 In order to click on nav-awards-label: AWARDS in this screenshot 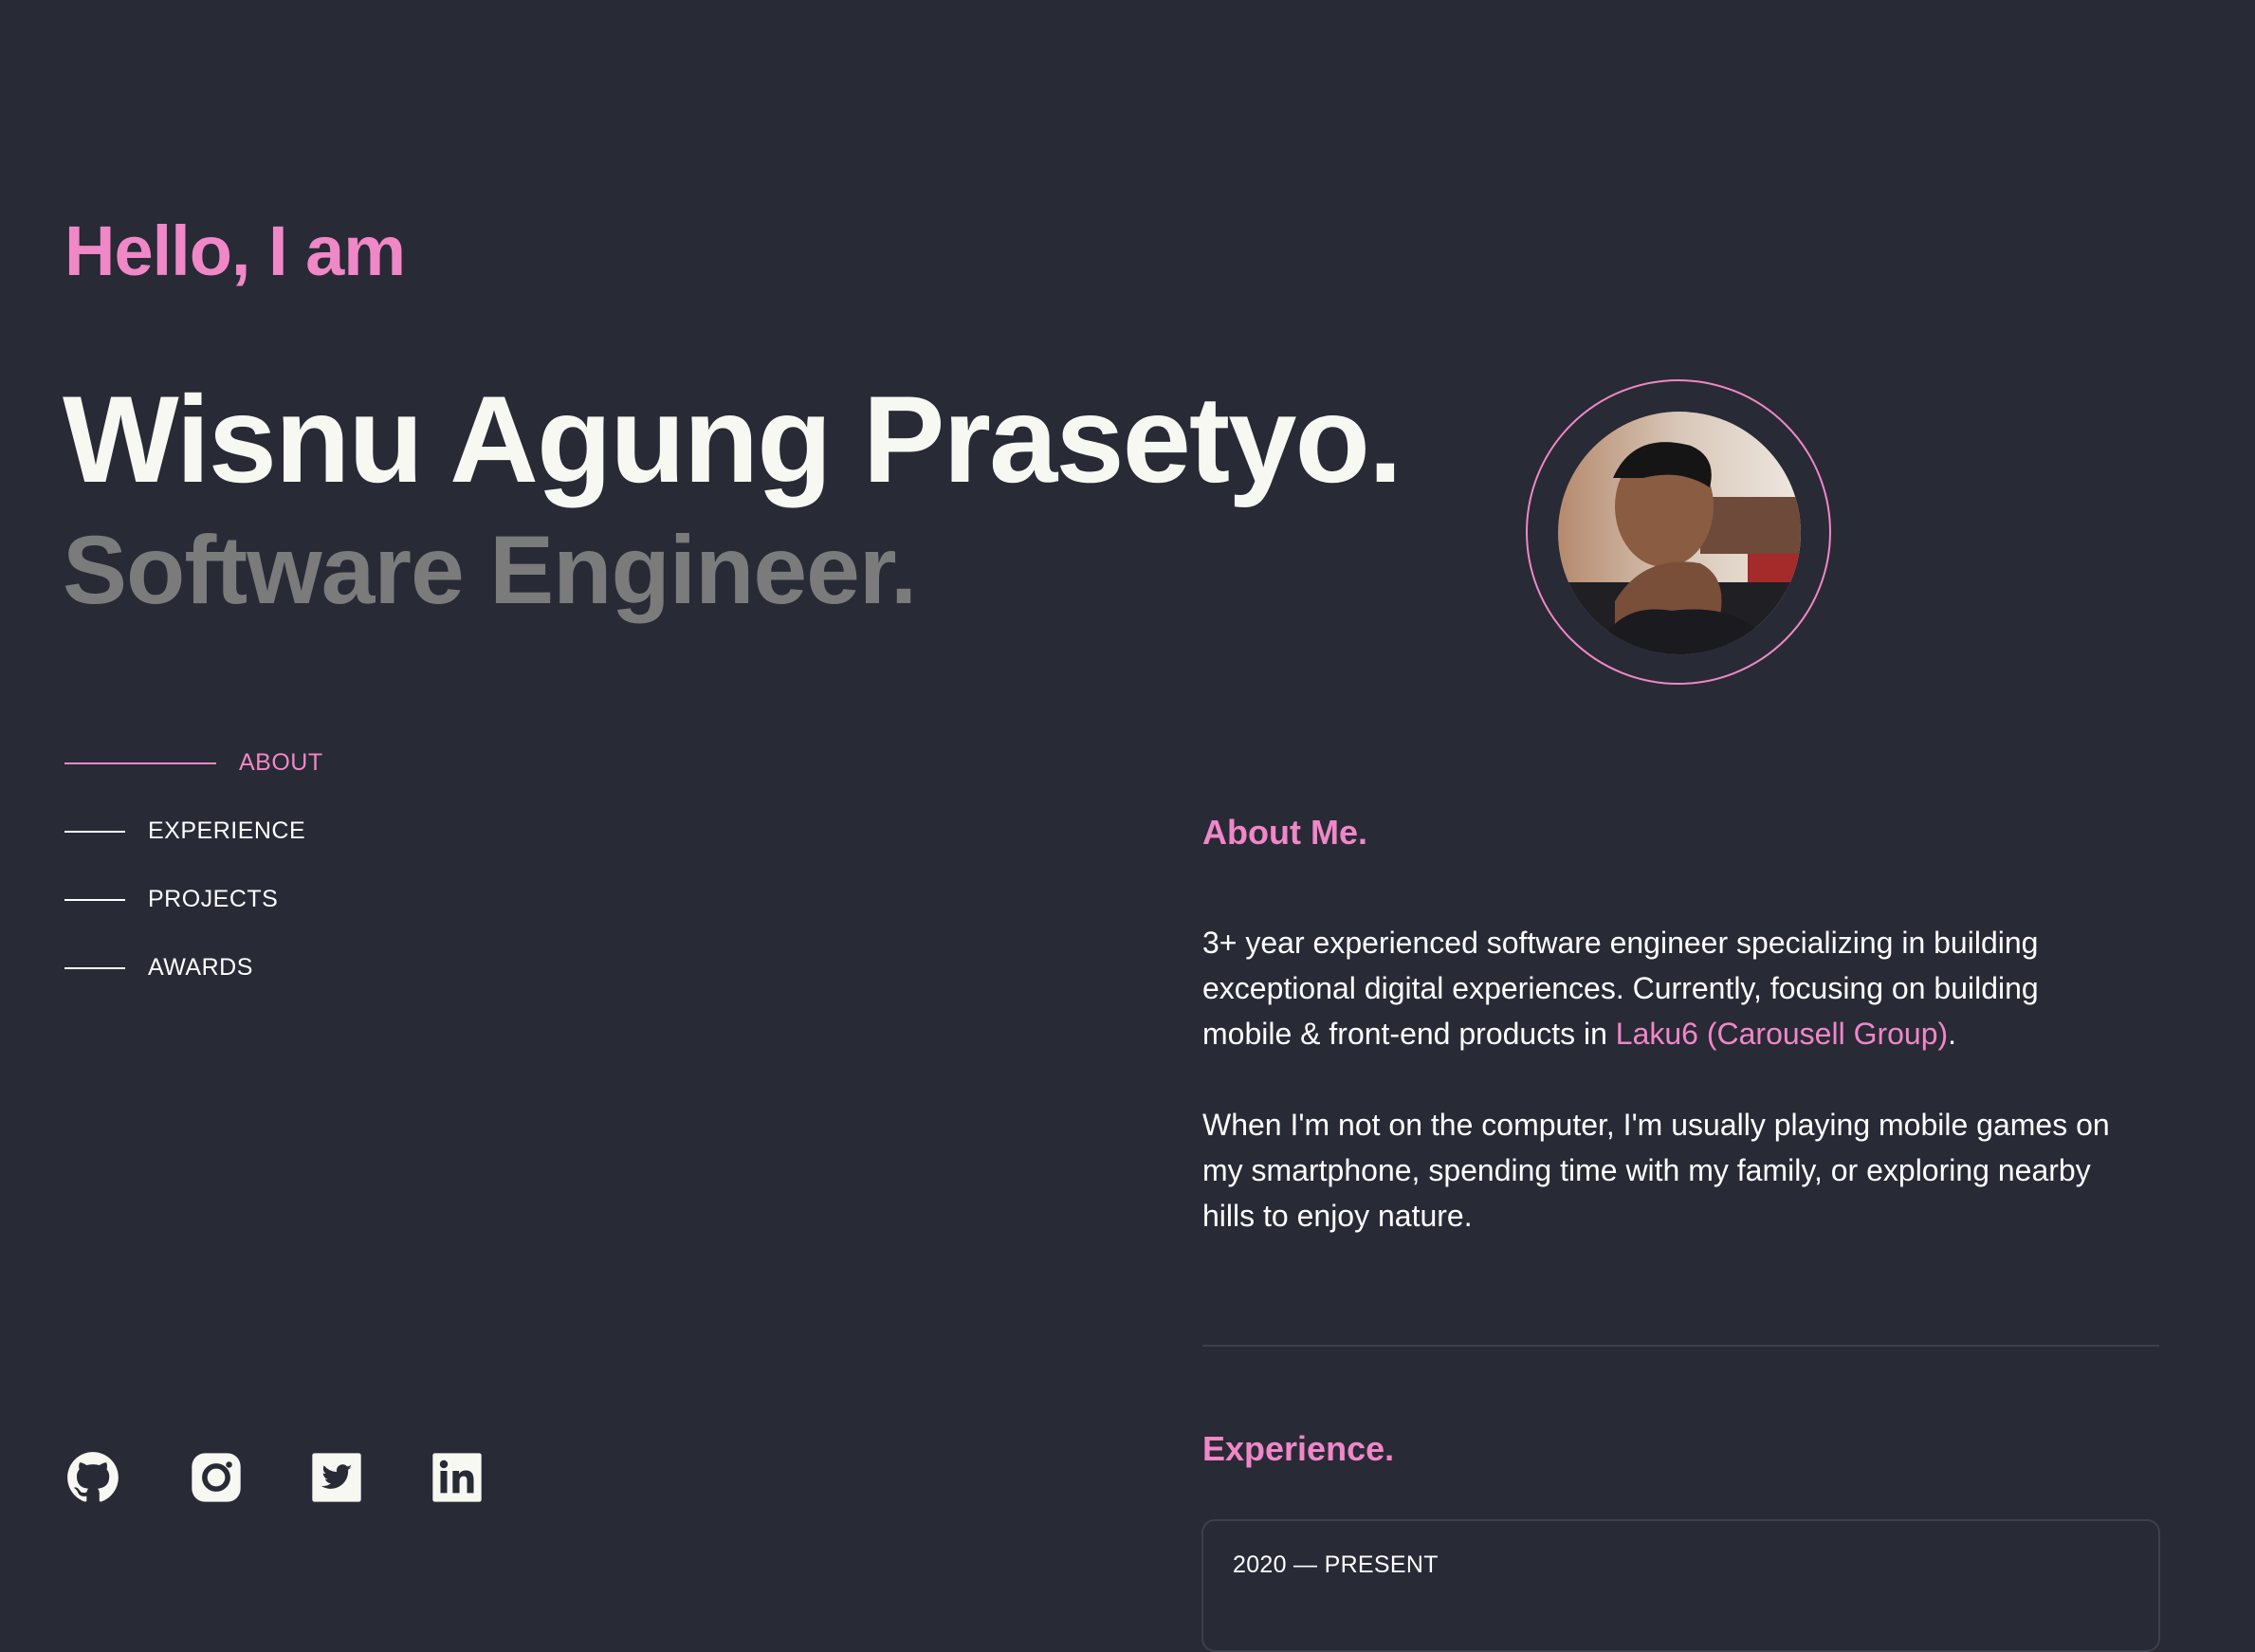, I will do `click(200, 967)`.